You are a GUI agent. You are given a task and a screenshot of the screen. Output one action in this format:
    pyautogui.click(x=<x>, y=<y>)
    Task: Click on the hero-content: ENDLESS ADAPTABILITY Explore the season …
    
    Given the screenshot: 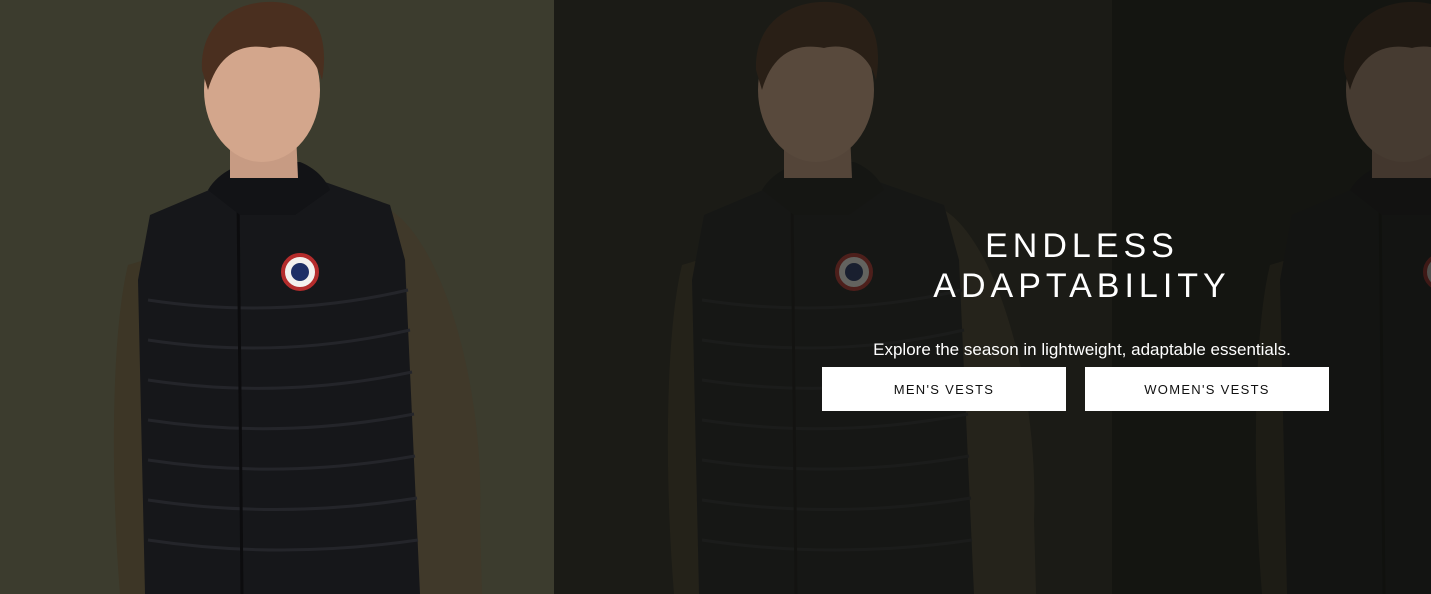 What is the action you would take?
    pyautogui.click(x=1075, y=318)
    